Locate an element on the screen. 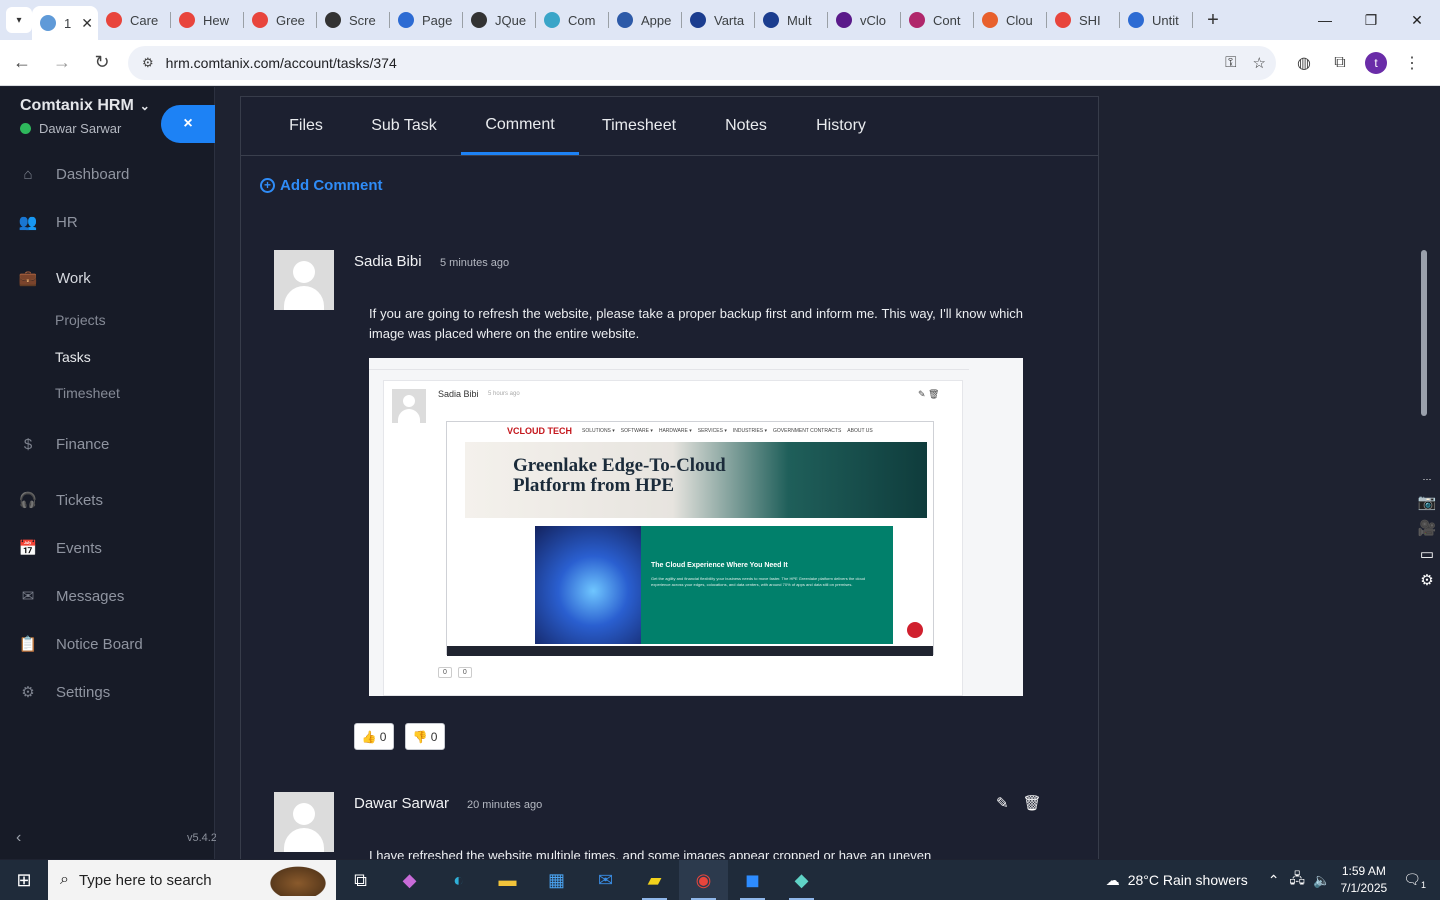  store-icon: ▦ is located at coordinates (556, 880).